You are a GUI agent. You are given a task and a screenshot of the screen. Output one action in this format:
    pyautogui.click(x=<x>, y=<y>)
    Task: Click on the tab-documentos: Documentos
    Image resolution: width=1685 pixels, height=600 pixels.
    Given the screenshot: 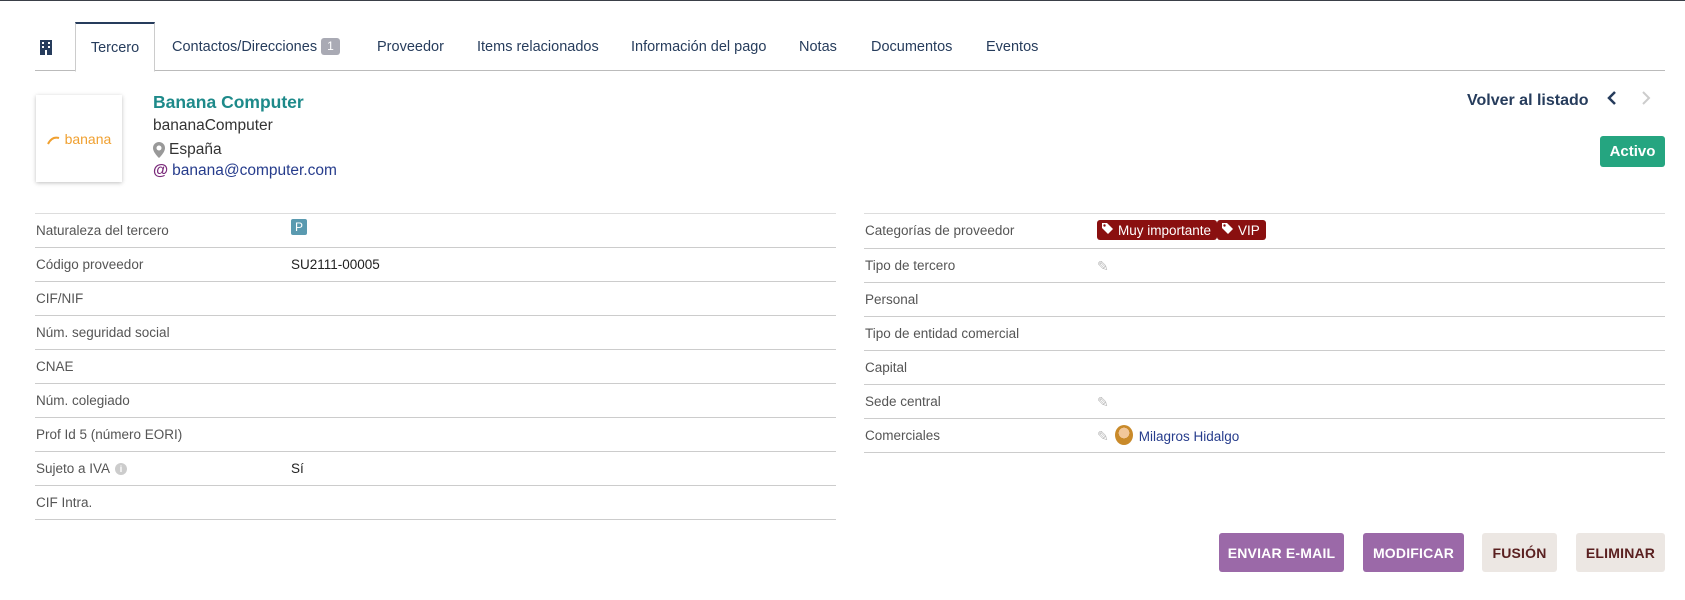 What is the action you would take?
    pyautogui.click(x=911, y=46)
    